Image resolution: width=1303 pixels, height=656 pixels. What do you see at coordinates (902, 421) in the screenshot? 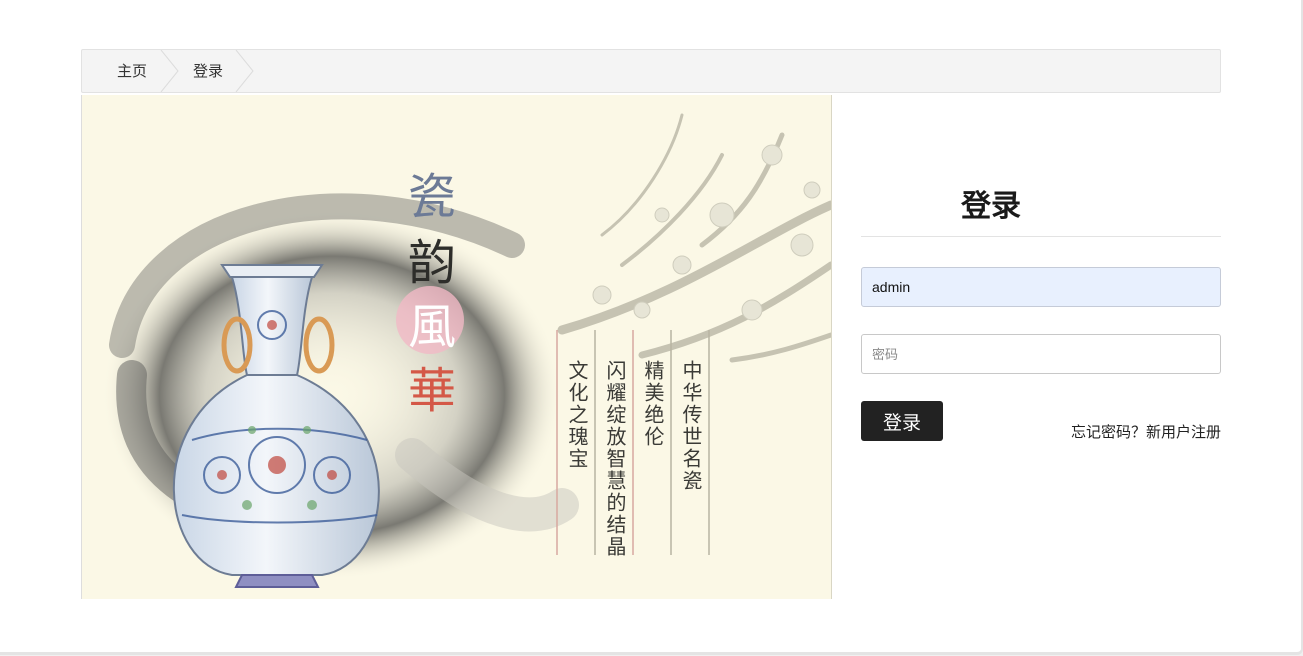
I see `login-button: 登录` at bounding box center [902, 421].